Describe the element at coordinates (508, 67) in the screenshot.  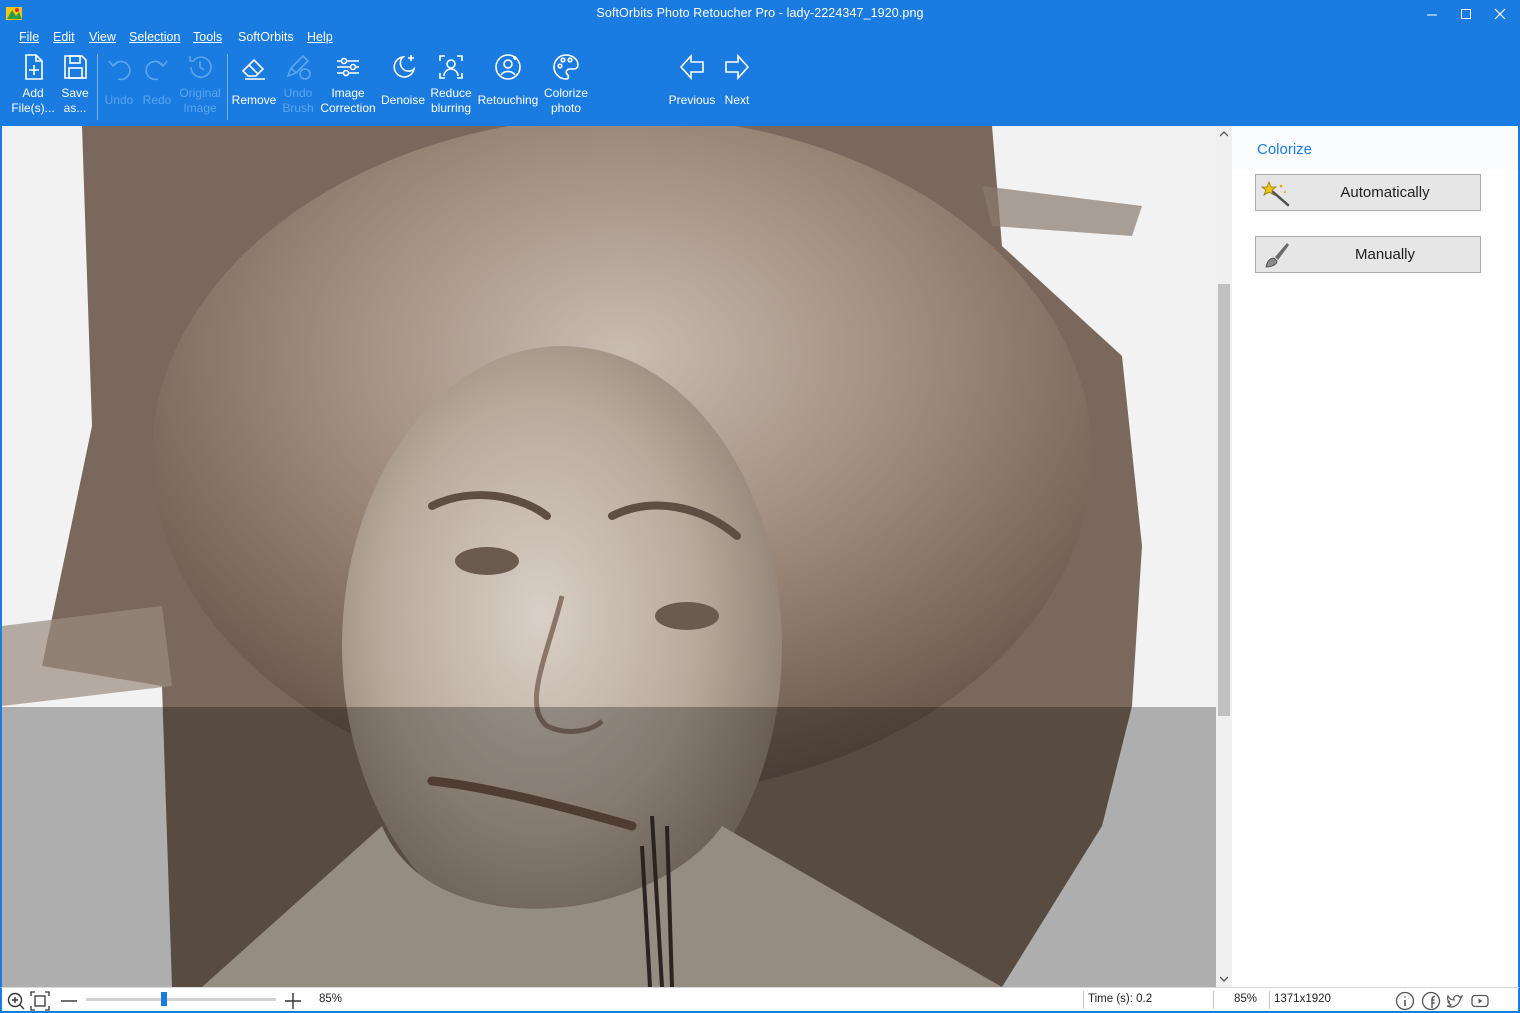
I see `retouch-face-icon` at that location.